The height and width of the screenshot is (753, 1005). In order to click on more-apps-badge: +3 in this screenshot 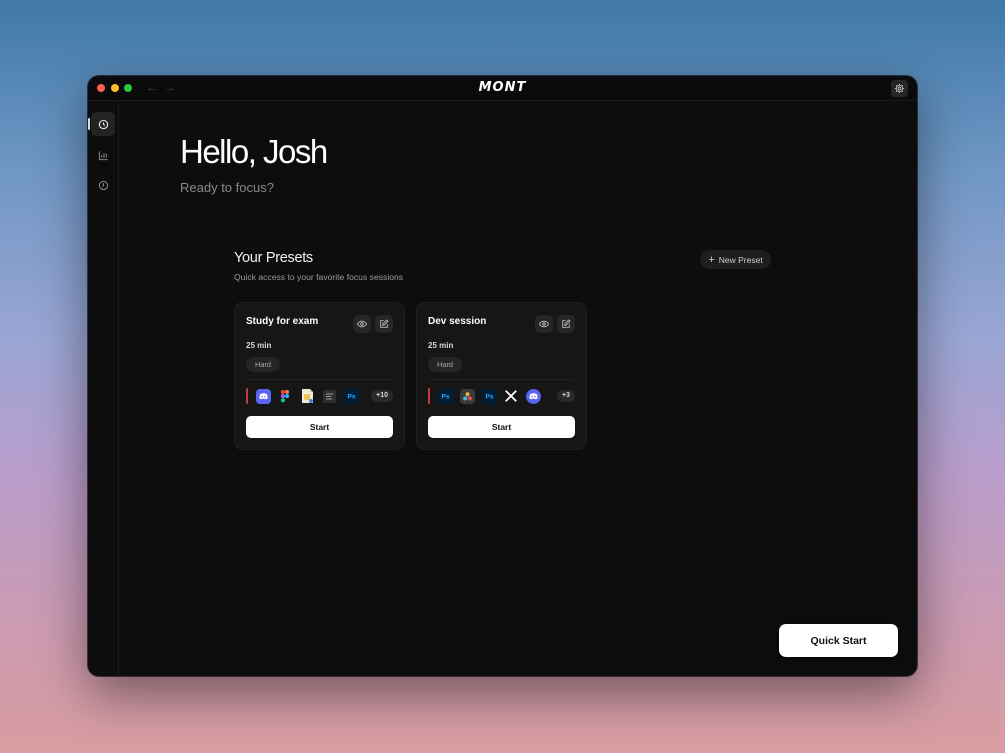, I will do `click(566, 396)`.